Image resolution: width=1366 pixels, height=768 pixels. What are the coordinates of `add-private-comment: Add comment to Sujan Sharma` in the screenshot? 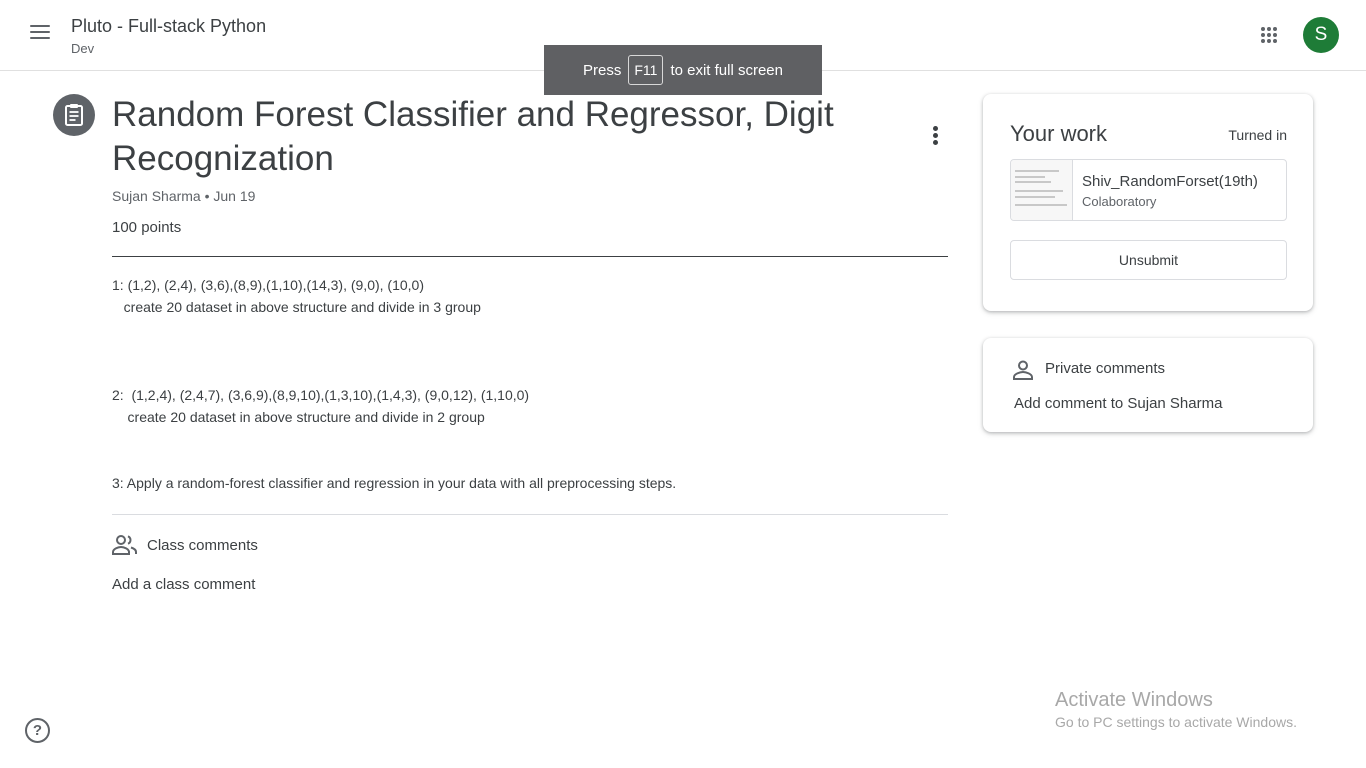 It's located at (1118, 403).